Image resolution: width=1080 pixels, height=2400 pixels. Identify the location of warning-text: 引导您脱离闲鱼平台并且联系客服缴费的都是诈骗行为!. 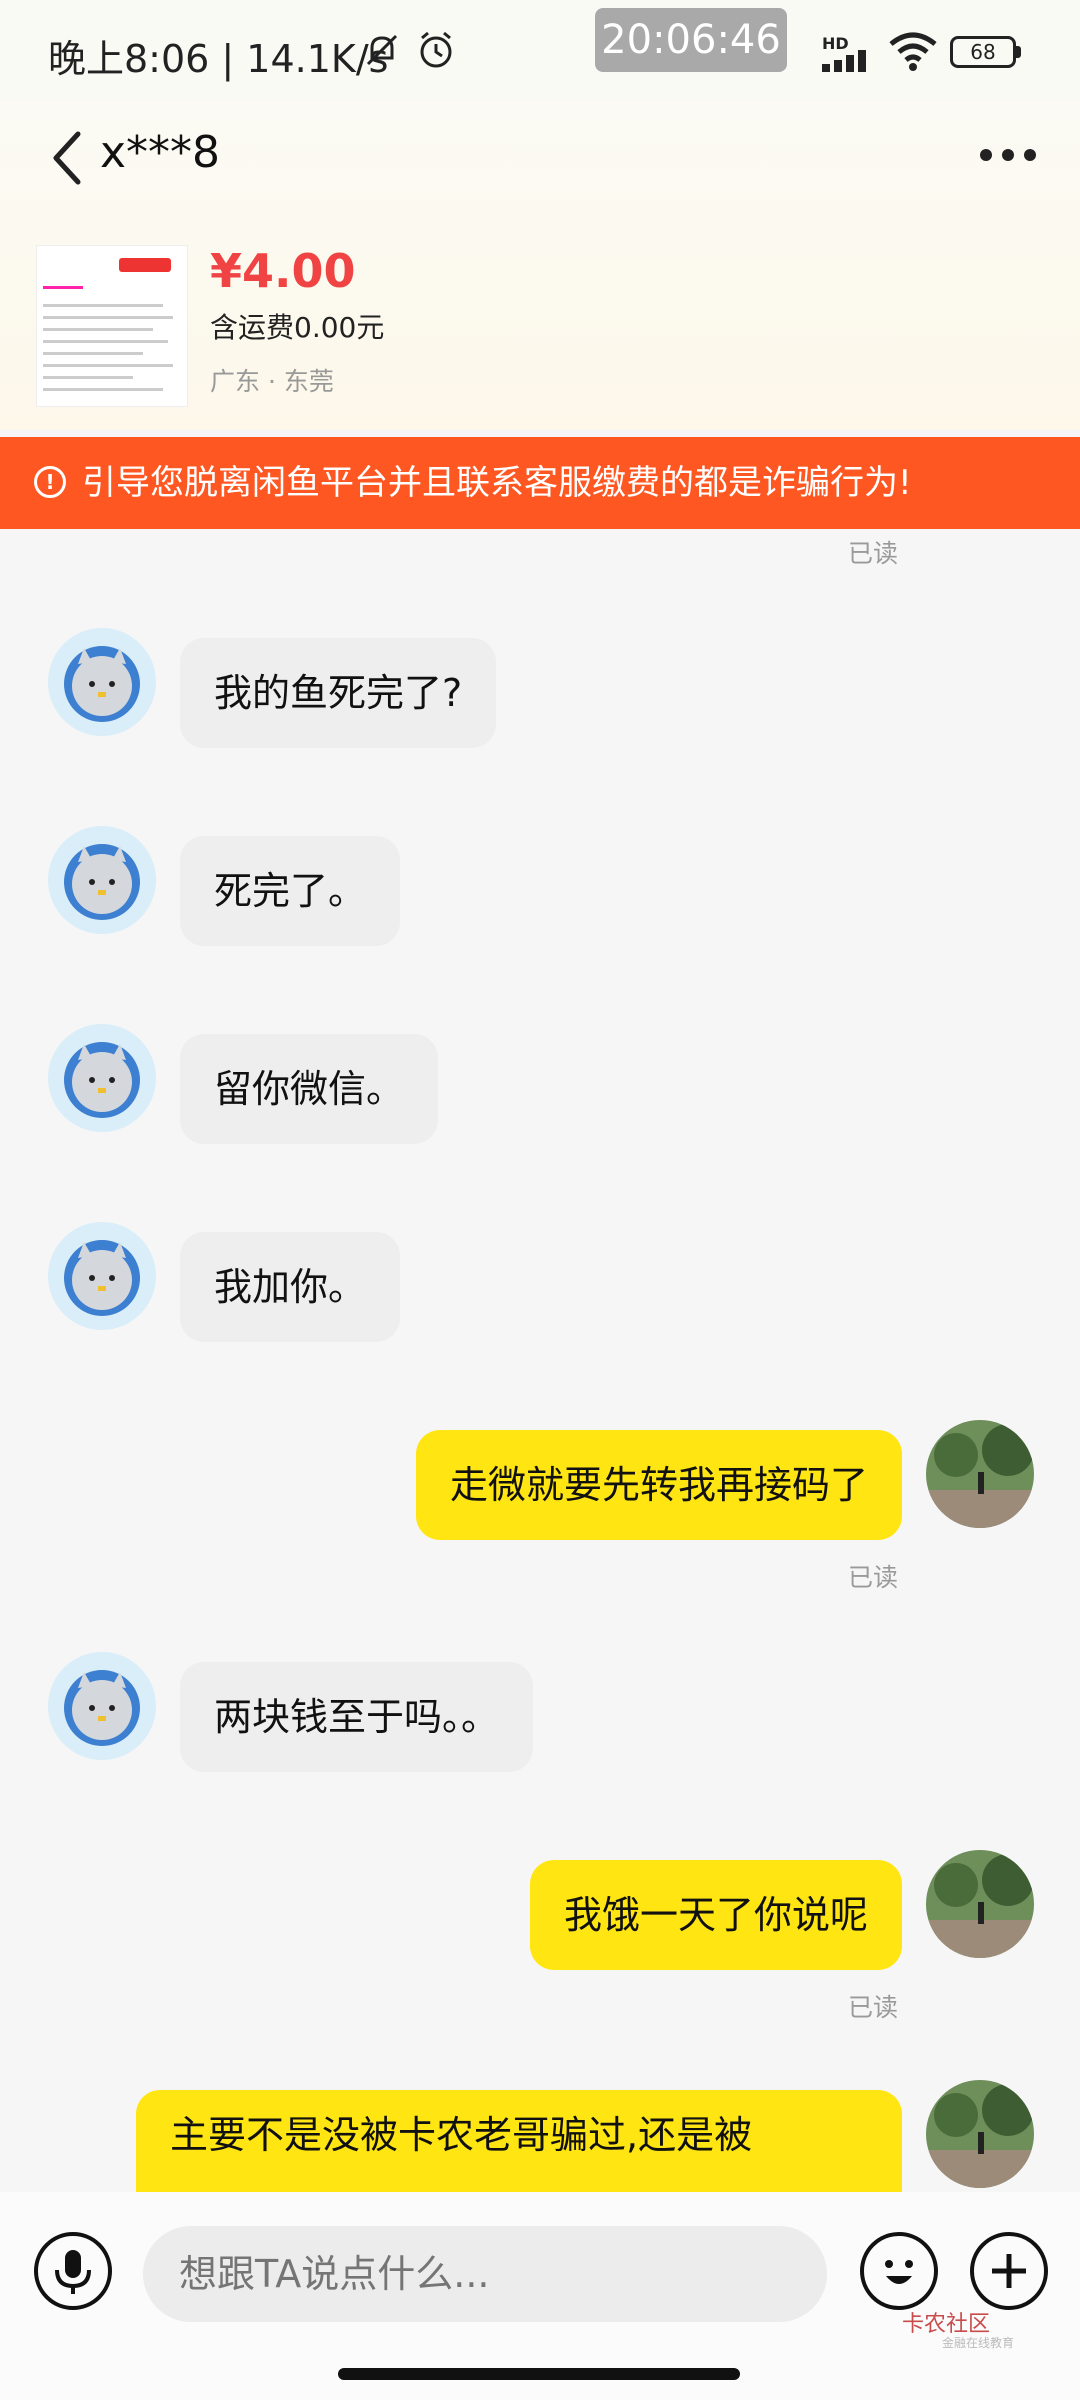
(497, 483).